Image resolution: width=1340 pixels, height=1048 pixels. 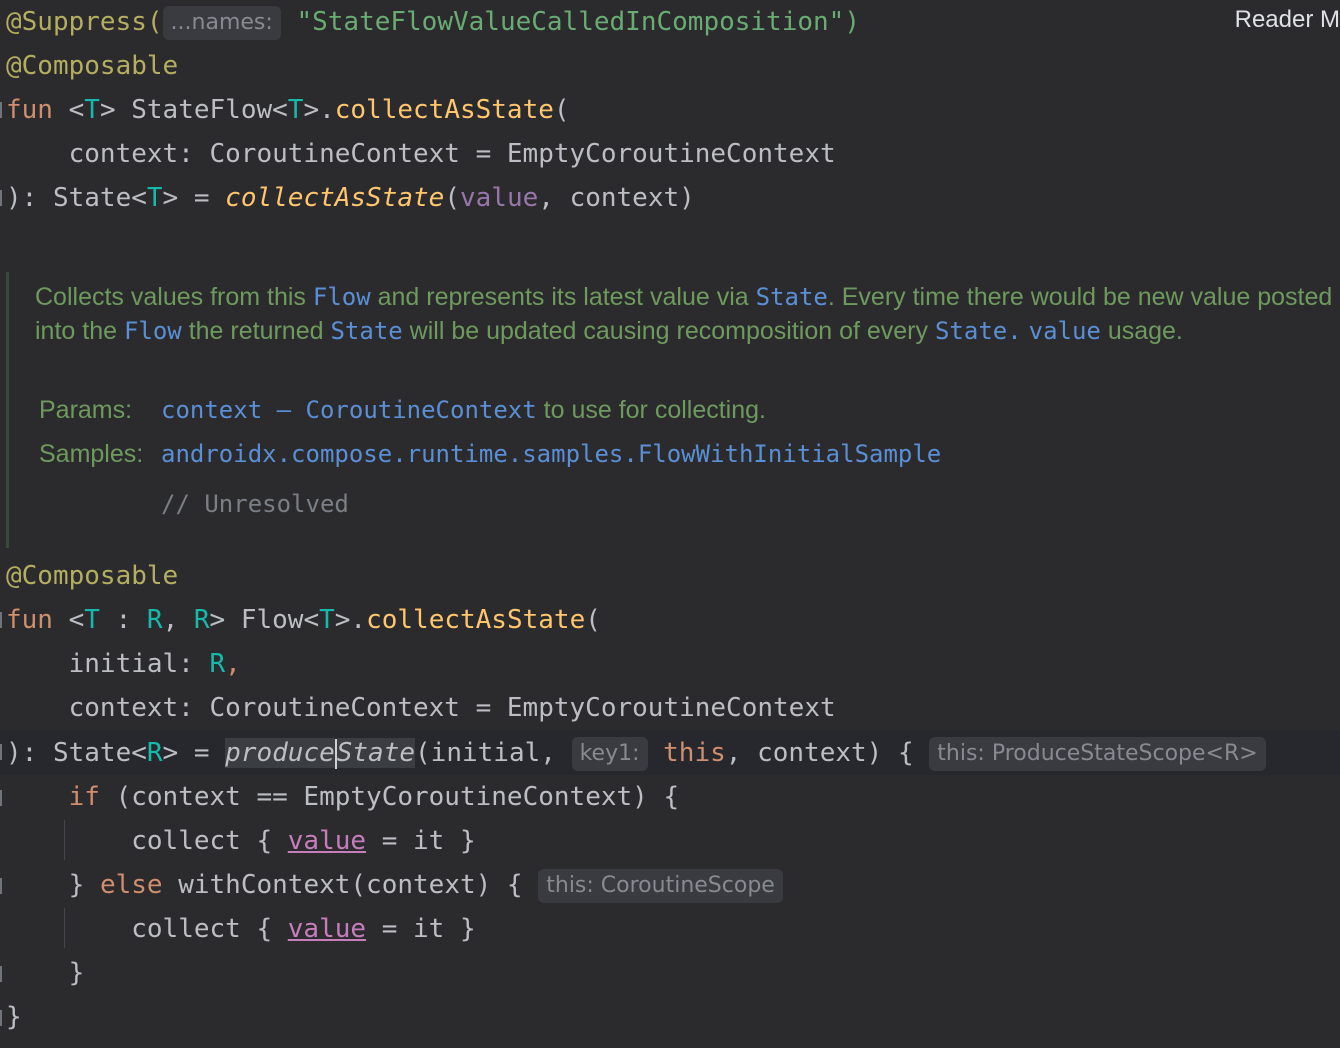 I want to click on code-token: :, so click(x=123, y=620).